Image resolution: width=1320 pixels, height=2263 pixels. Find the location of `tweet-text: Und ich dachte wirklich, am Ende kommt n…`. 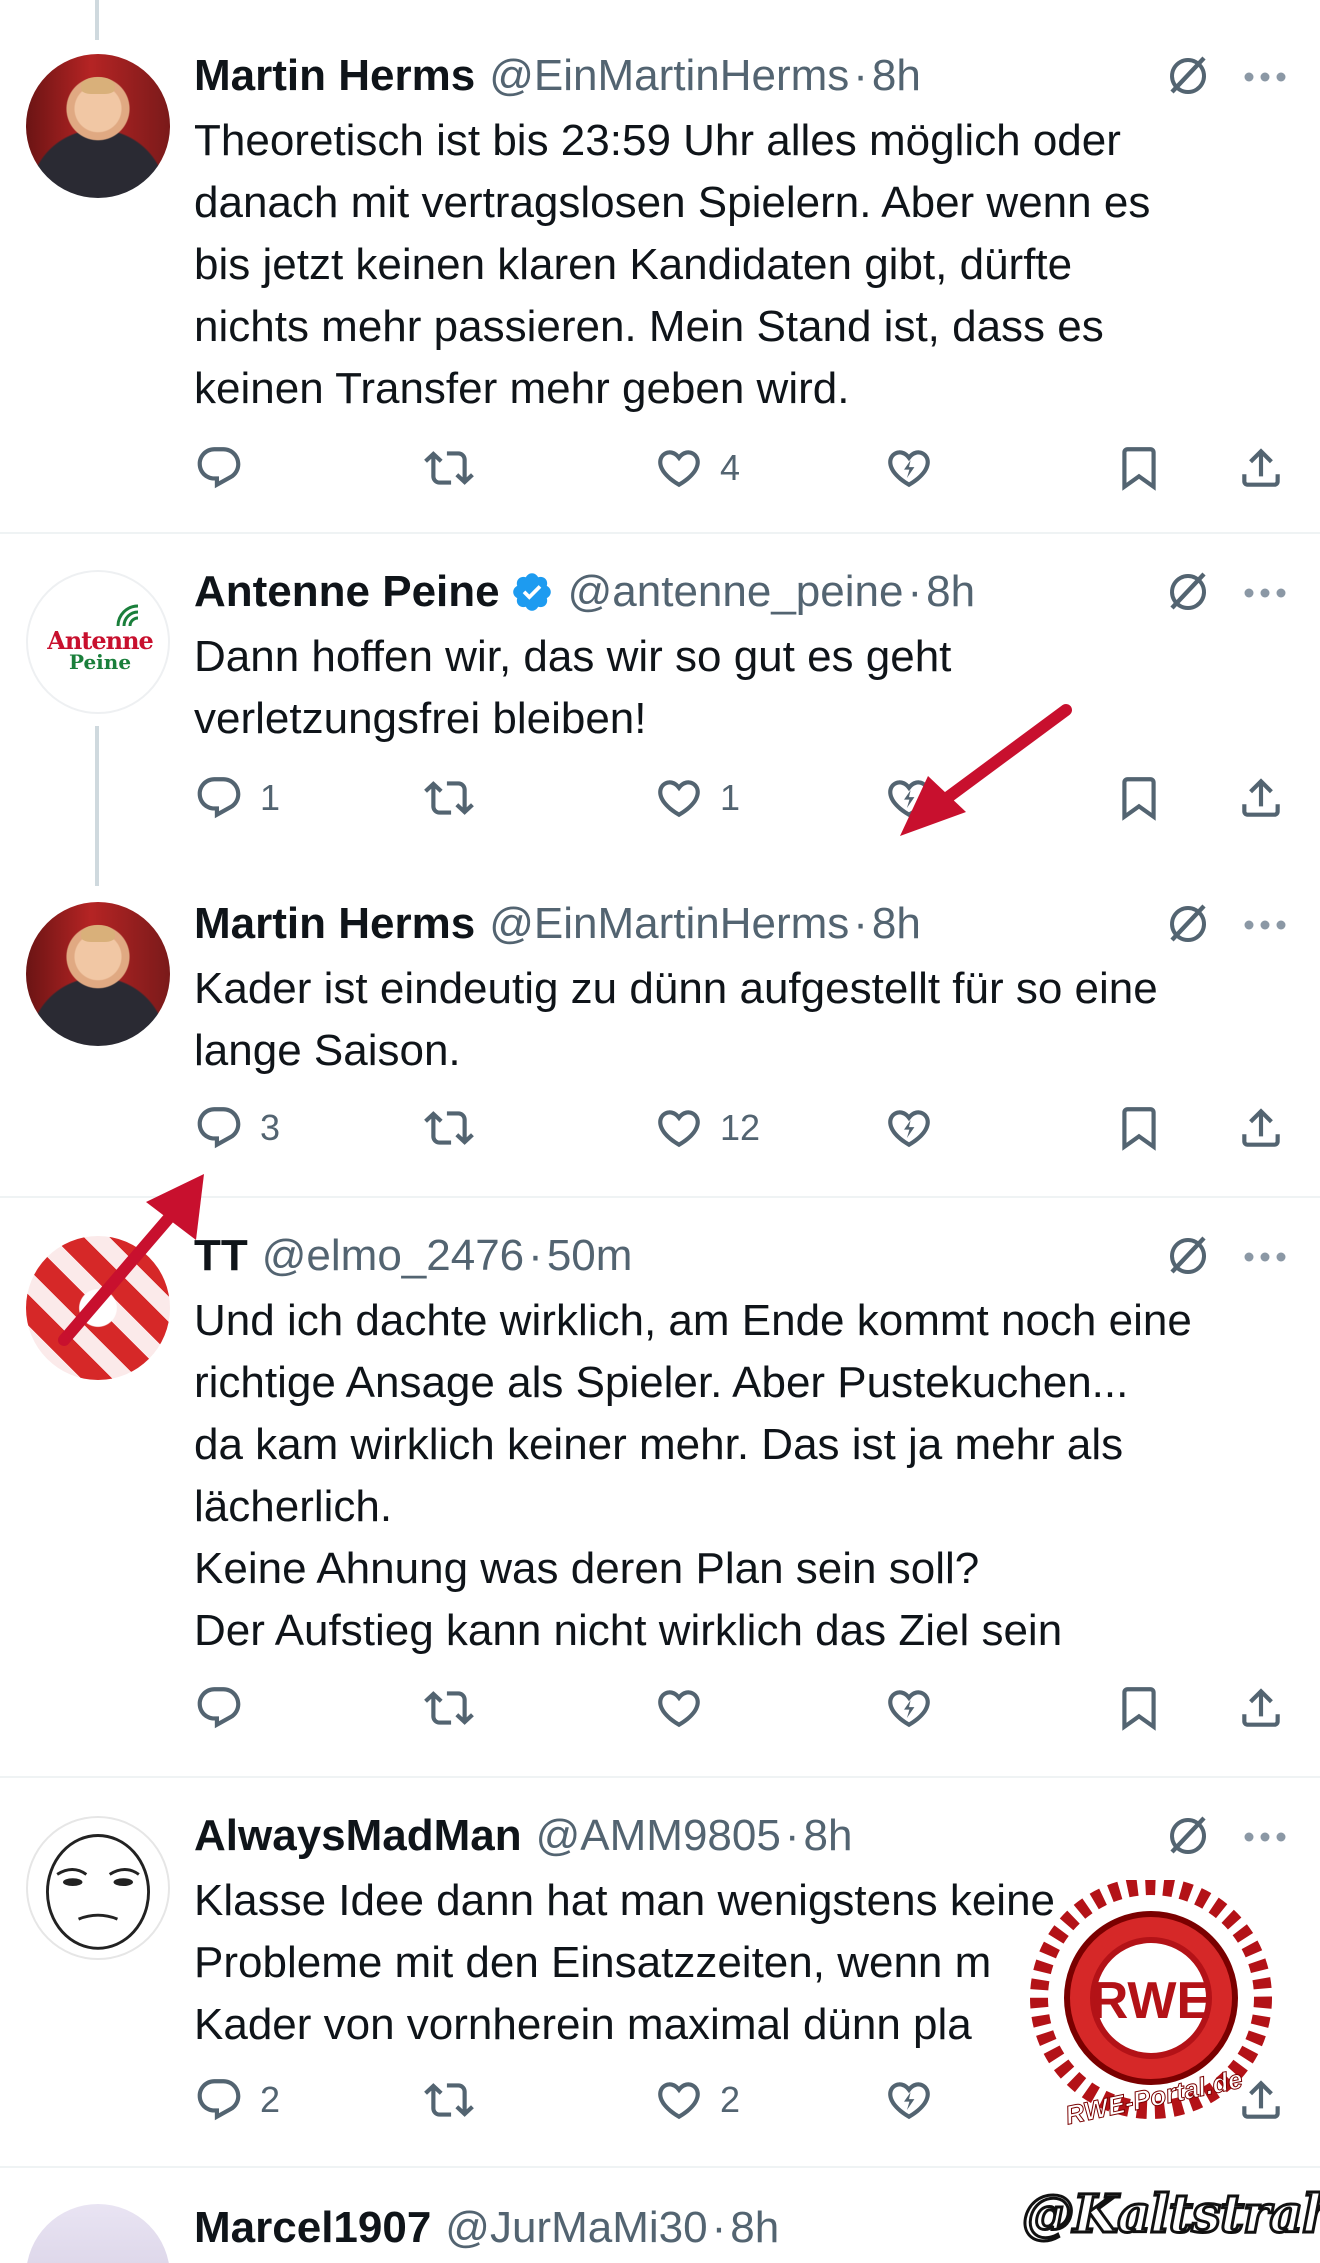

tweet-text: Und ich dachte wirklich, am Ende kommt n… is located at coordinates (693, 1475).